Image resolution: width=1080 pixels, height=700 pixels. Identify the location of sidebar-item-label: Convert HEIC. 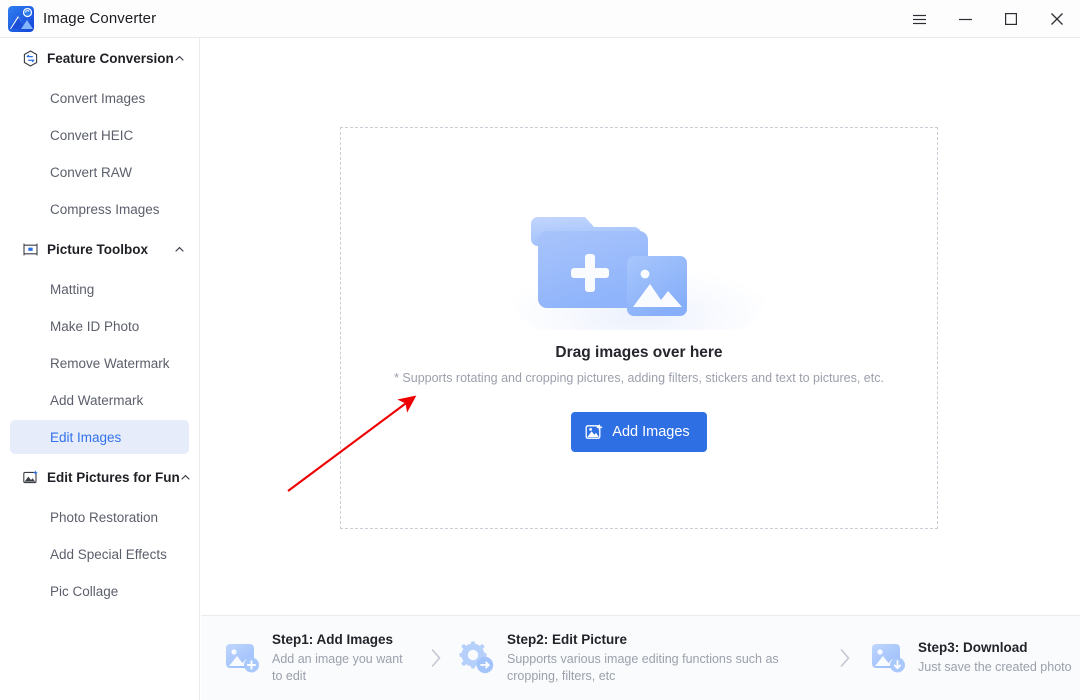
(92, 135).